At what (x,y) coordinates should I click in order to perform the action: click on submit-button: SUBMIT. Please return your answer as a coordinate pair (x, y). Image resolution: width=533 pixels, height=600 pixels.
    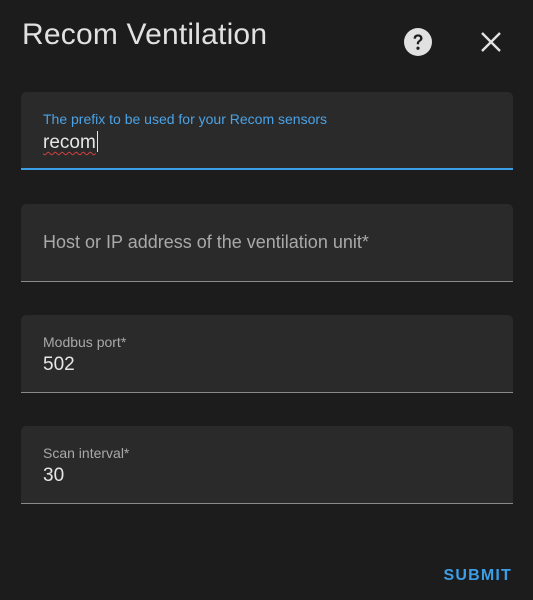
    Looking at the image, I should click on (477, 576).